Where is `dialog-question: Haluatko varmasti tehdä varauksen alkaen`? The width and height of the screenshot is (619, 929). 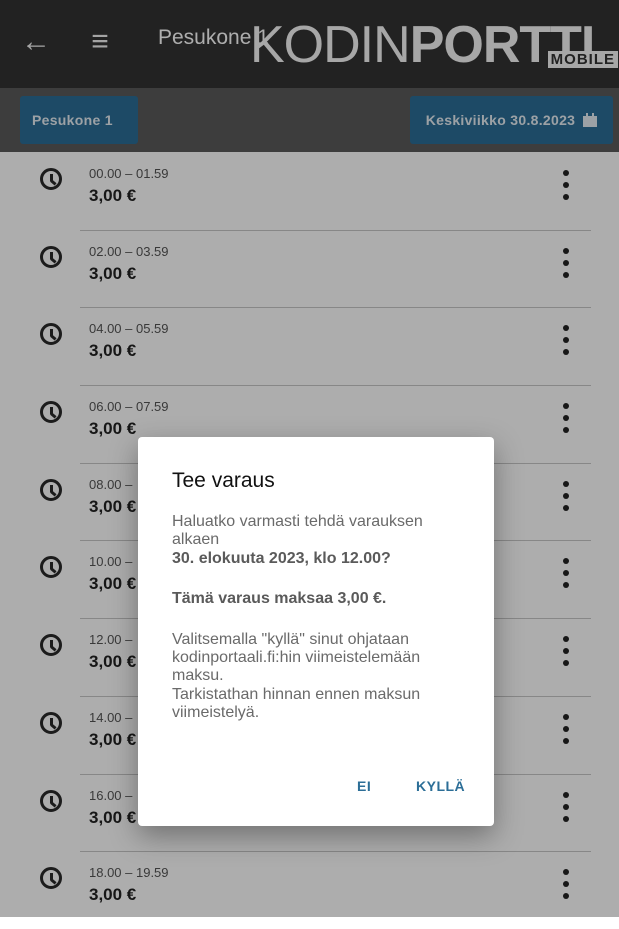 dialog-question: Haluatko varmasti tehdä varauksen alkaen is located at coordinates (297, 531).